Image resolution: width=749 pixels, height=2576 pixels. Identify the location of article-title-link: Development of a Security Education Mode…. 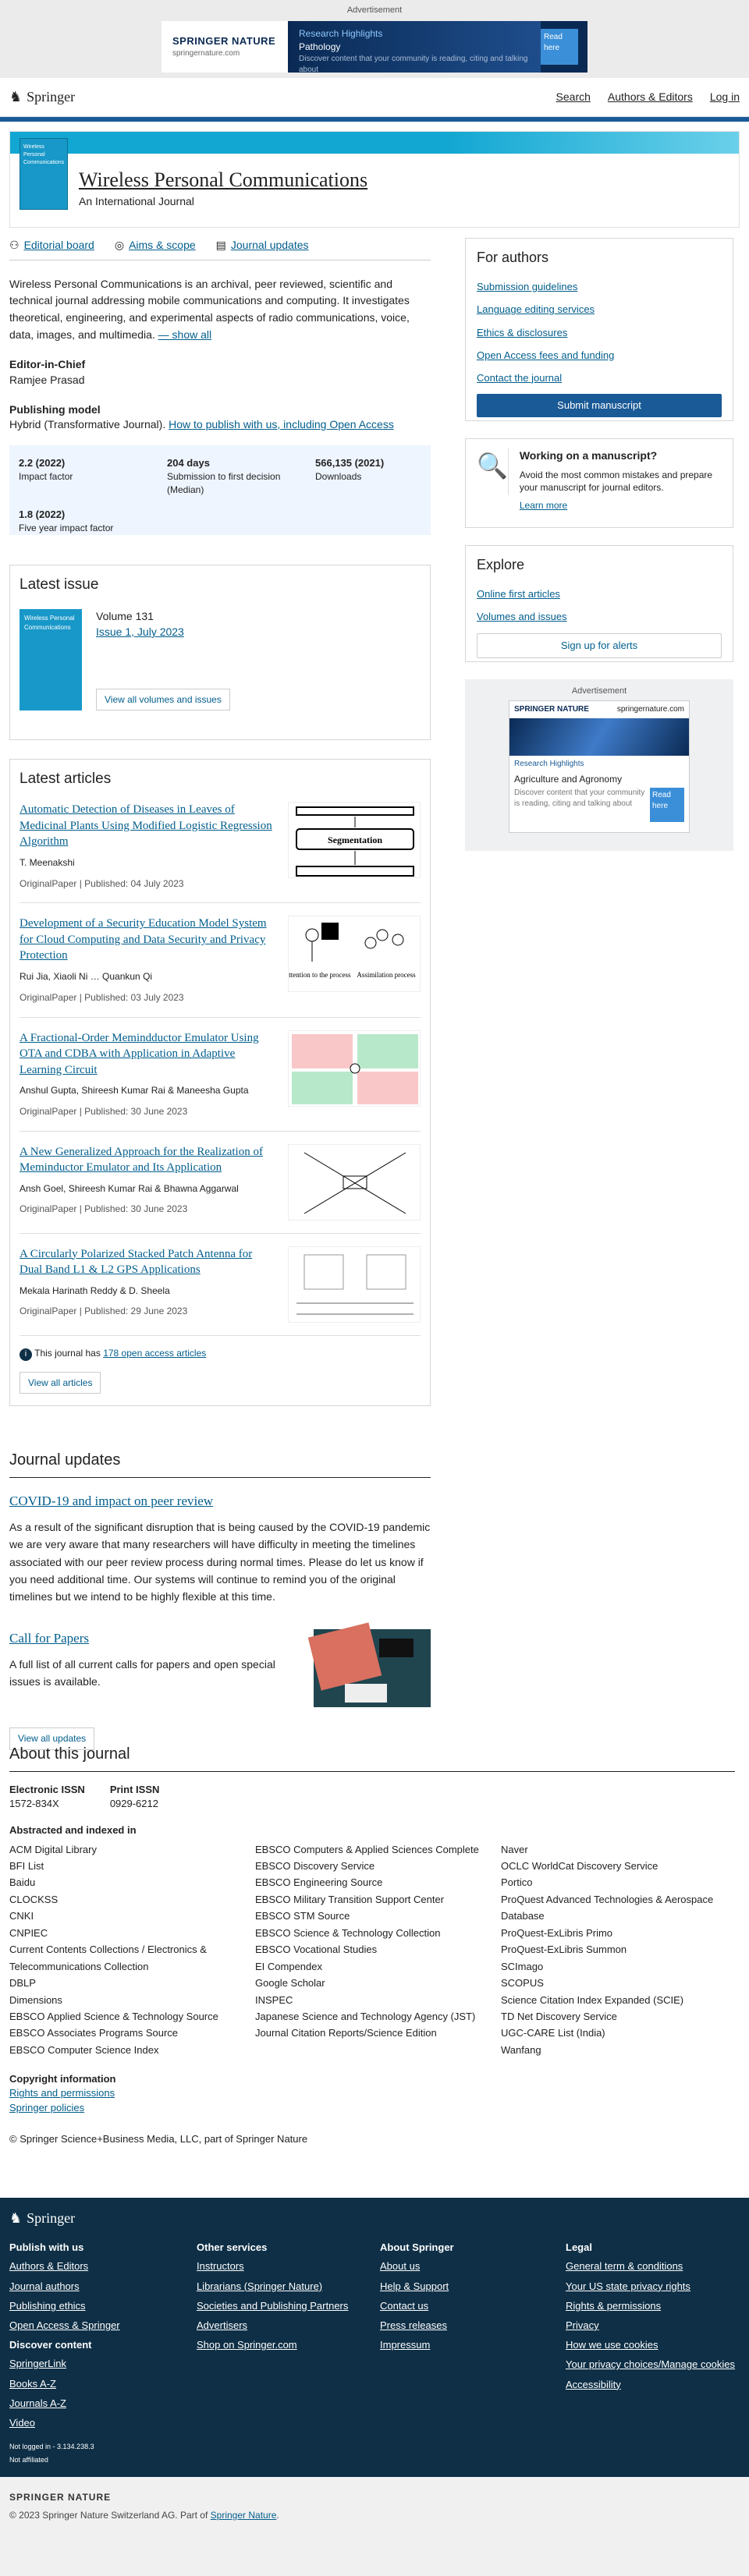
(143, 939).